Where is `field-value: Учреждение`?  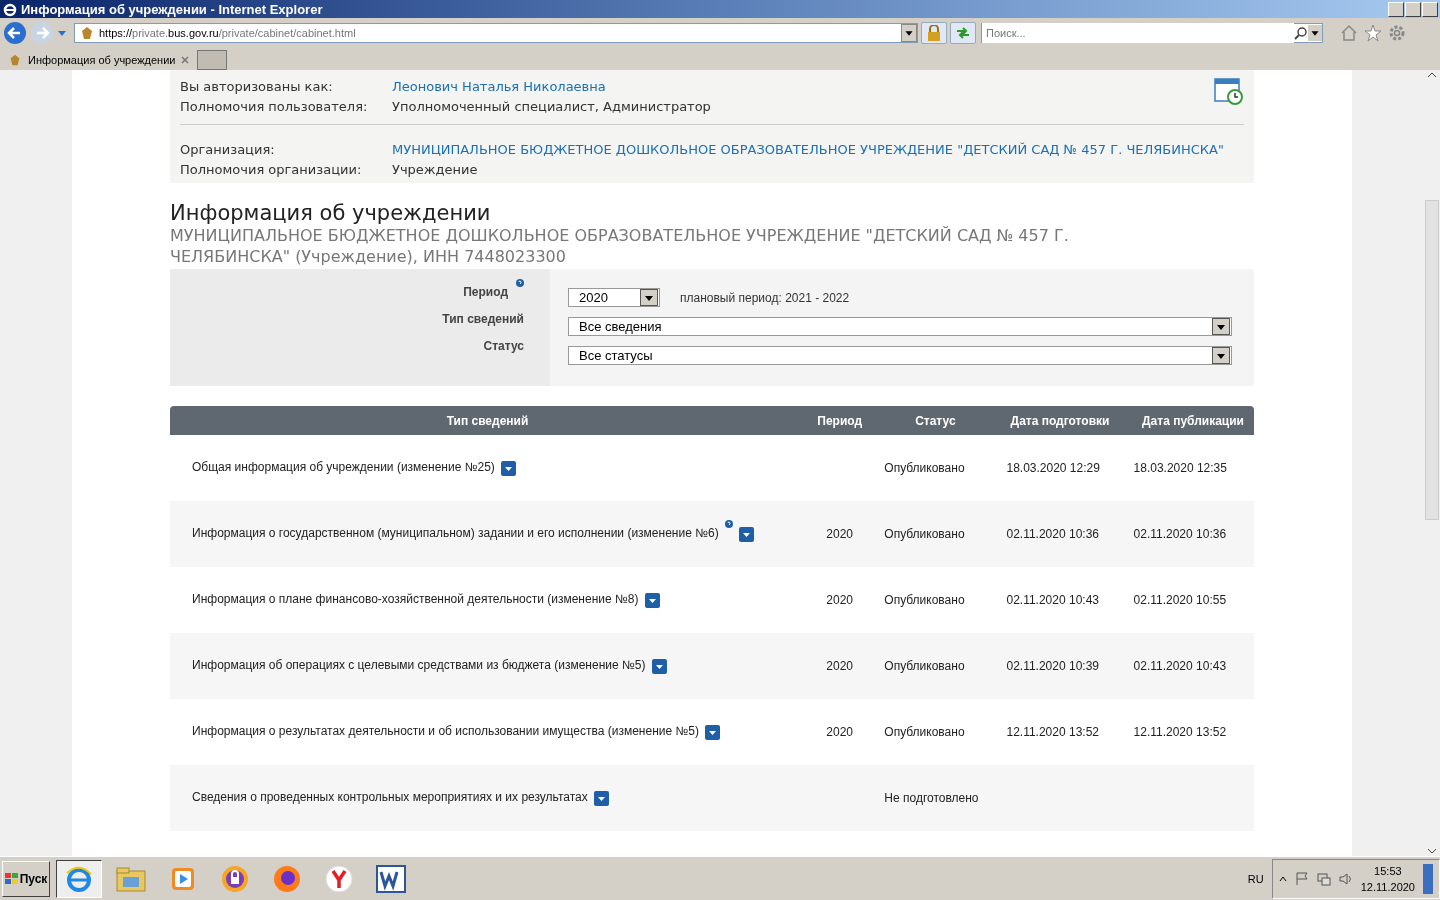
field-value: Учреждение is located at coordinates (435, 169).